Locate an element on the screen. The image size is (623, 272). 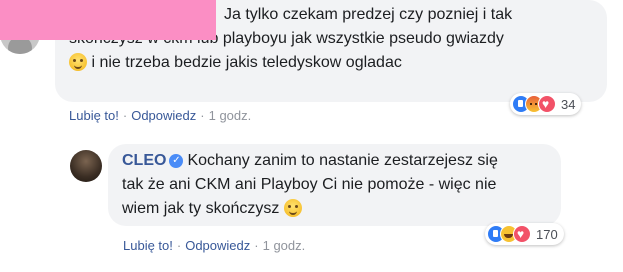
reactions-summary: 170 is located at coordinates (524, 234).